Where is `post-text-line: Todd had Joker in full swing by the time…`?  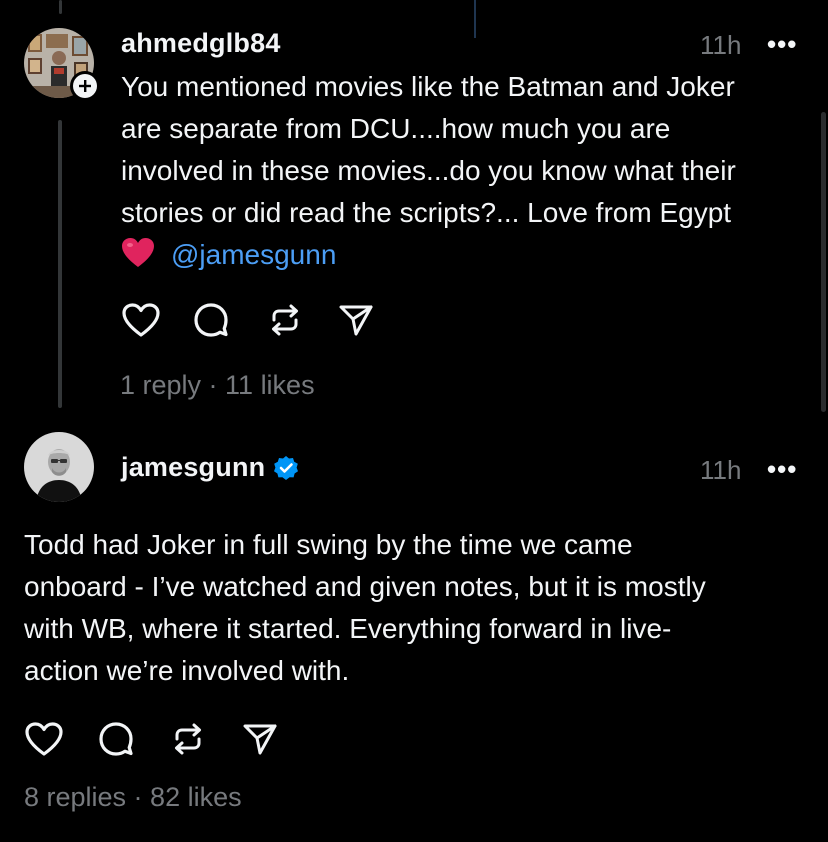
post-text-line: Todd had Joker in full swing by the time… is located at coordinates (328, 544).